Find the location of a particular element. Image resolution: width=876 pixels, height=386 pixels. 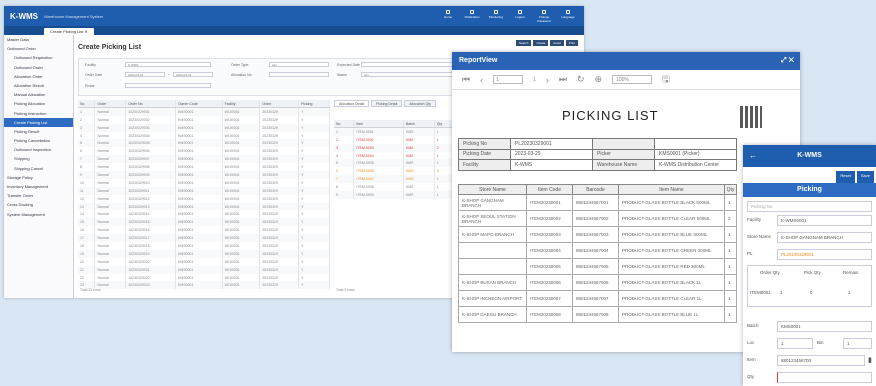

bin-field: 1 is located at coordinates (857, 343).